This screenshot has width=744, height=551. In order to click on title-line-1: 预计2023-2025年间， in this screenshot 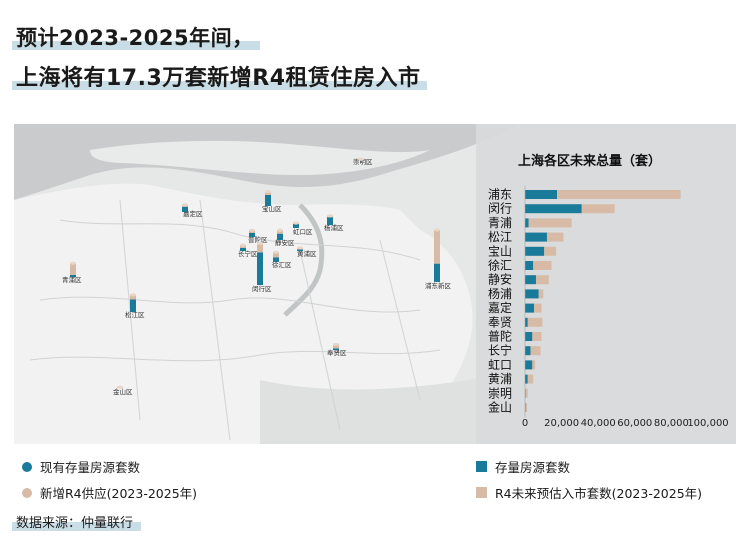, I will do `click(136, 37)`.